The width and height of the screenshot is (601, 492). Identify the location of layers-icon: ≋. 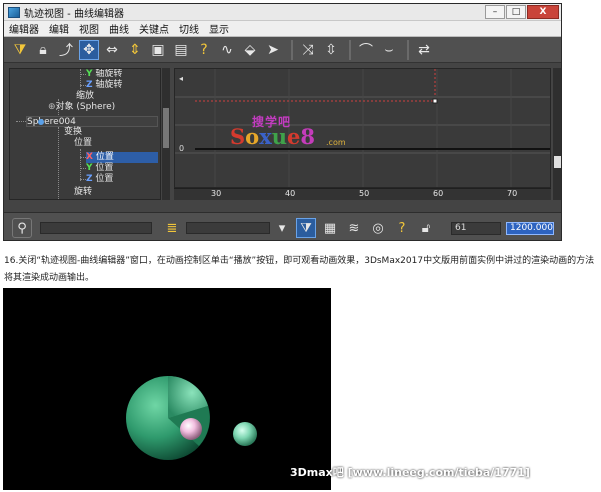
(354, 228).